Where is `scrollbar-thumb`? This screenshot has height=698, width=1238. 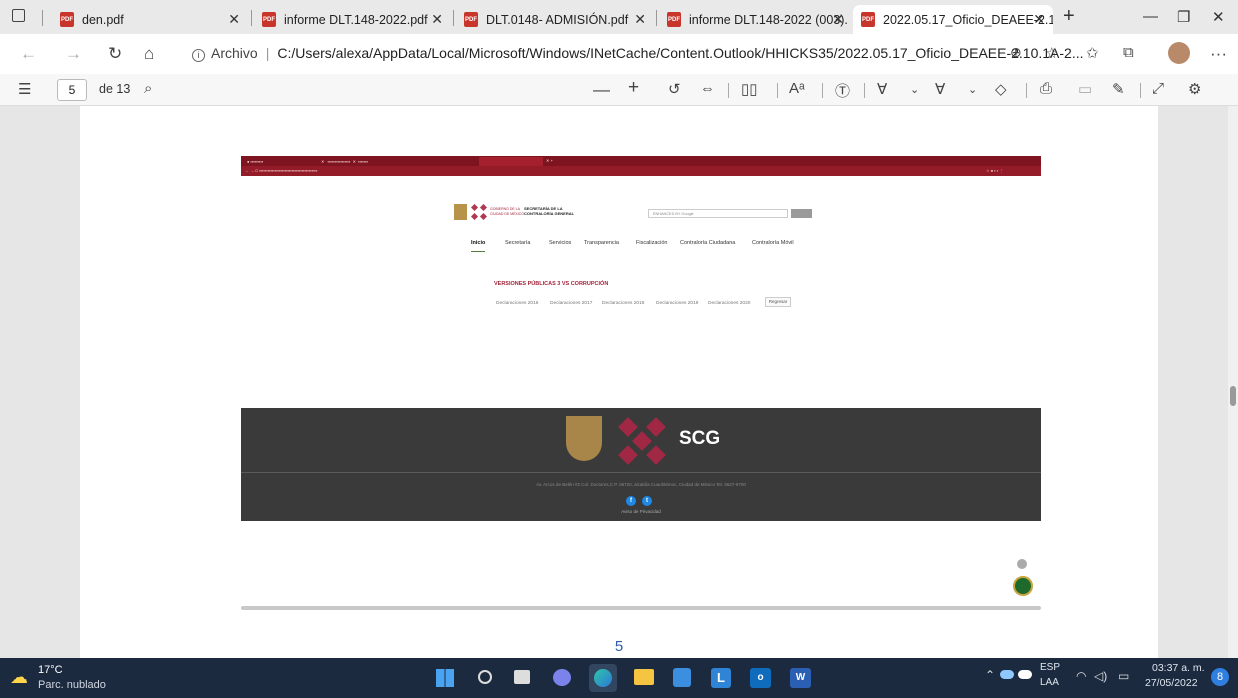
scrollbar-thumb is located at coordinates (1233, 396).